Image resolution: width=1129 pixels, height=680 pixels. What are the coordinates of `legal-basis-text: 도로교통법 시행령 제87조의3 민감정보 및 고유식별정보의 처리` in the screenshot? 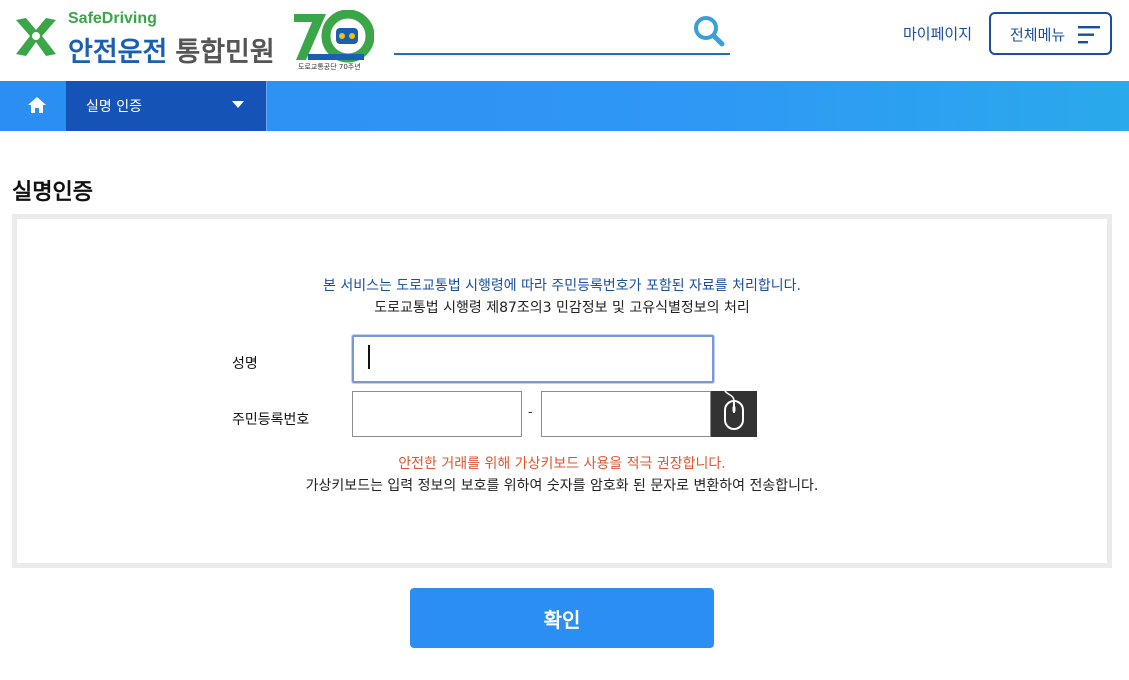 It's located at (562, 308).